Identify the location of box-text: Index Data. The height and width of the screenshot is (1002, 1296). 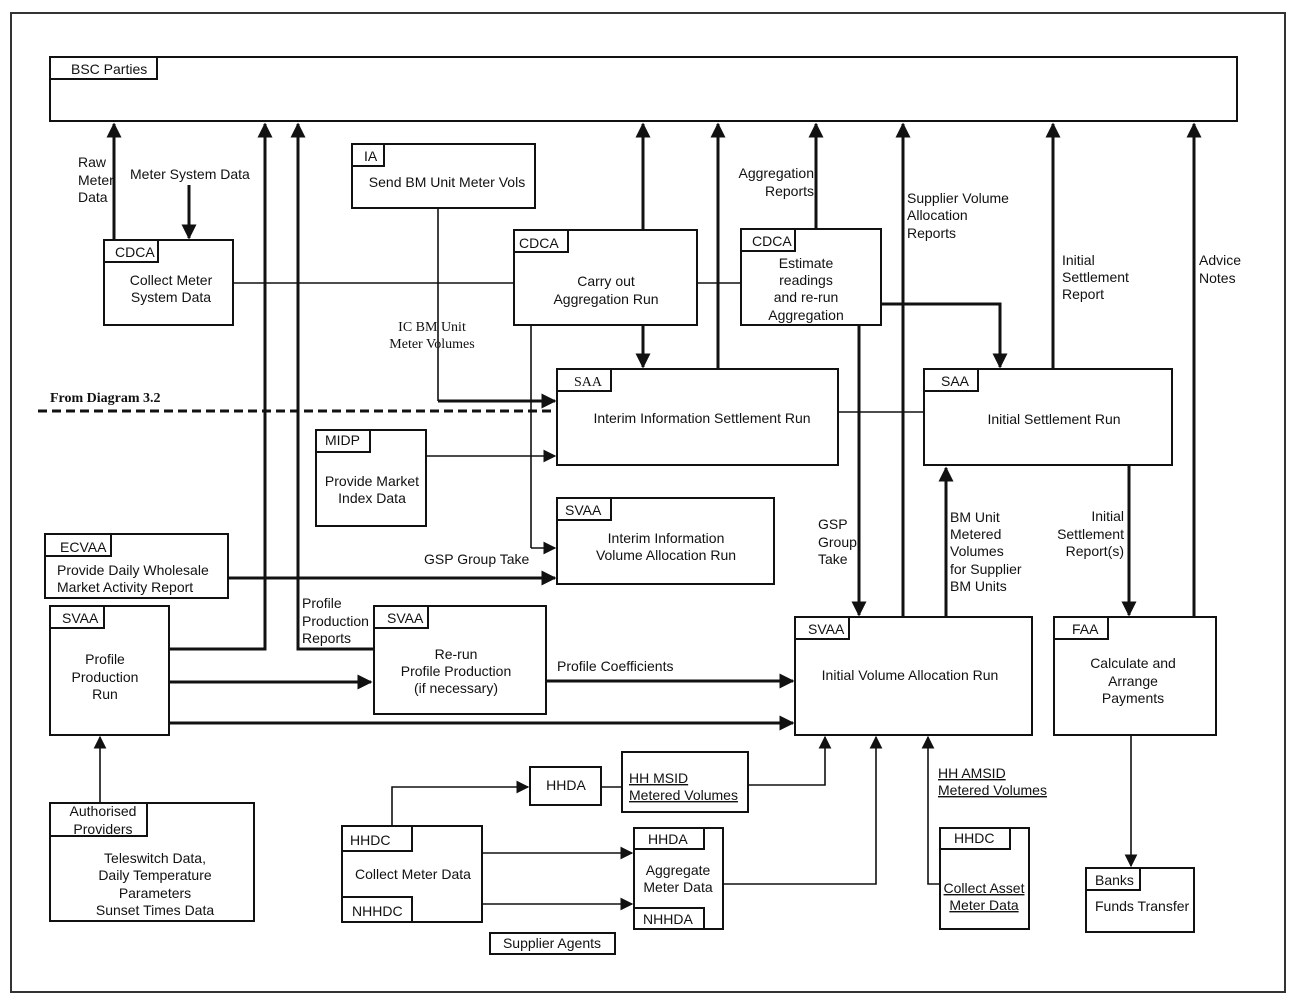
(372, 498).